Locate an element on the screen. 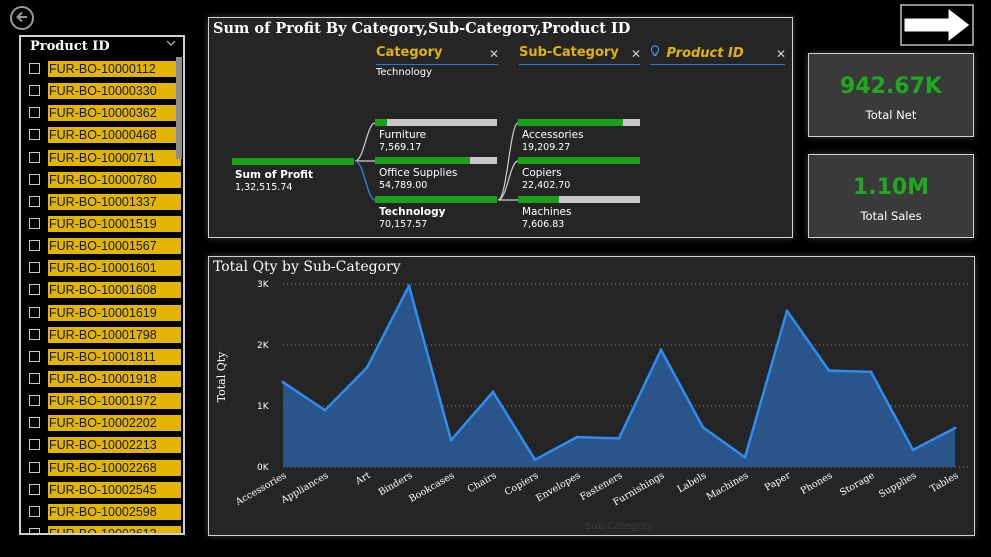 This screenshot has height=557, width=991. slicer-item: FUR-BO-10001337 is located at coordinates (102, 202).